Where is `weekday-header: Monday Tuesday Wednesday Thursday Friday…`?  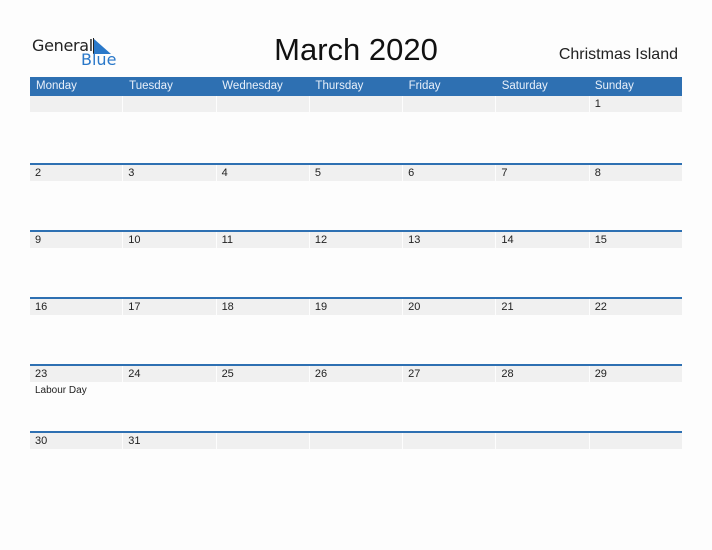 weekday-header: Monday Tuesday Wednesday Thursday Friday… is located at coordinates (356, 86).